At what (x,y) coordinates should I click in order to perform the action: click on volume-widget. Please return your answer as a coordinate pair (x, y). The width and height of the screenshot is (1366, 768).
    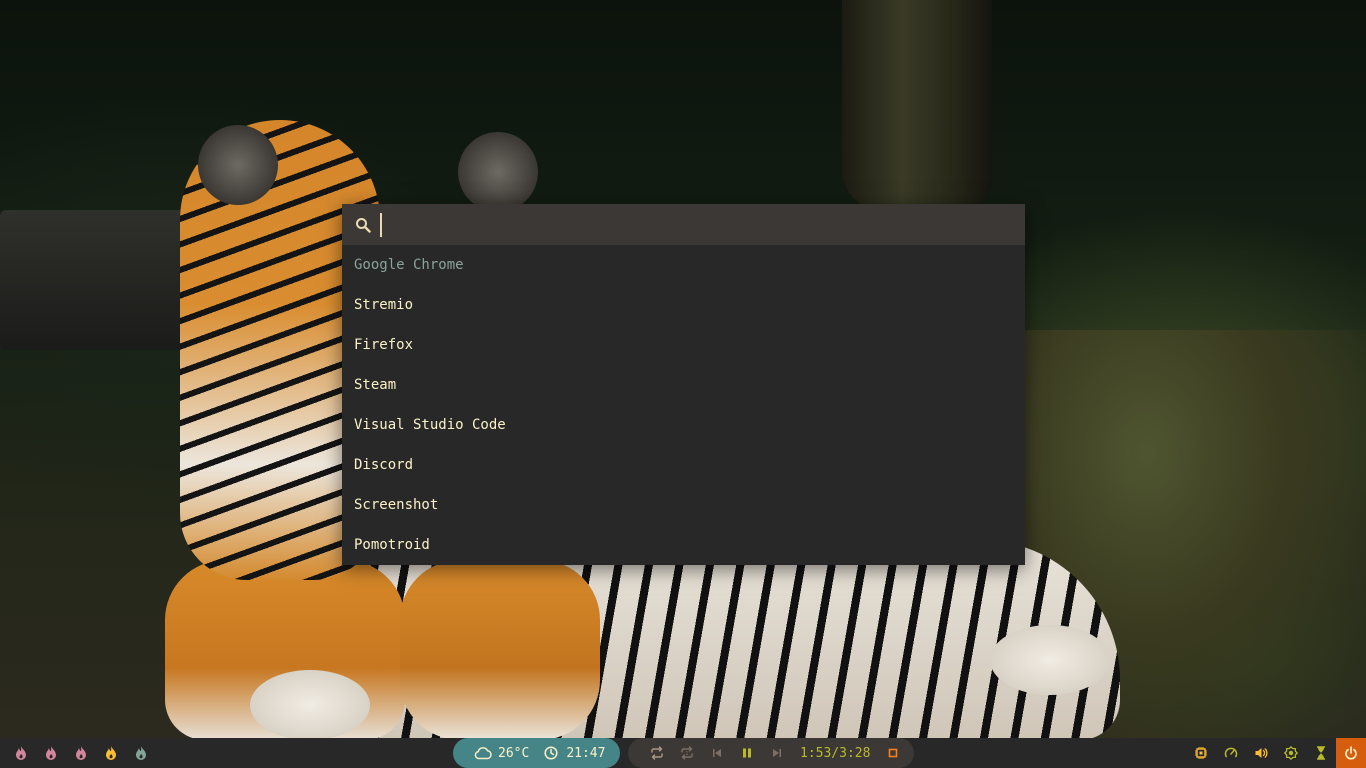
    Looking at the image, I should click on (1261, 753).